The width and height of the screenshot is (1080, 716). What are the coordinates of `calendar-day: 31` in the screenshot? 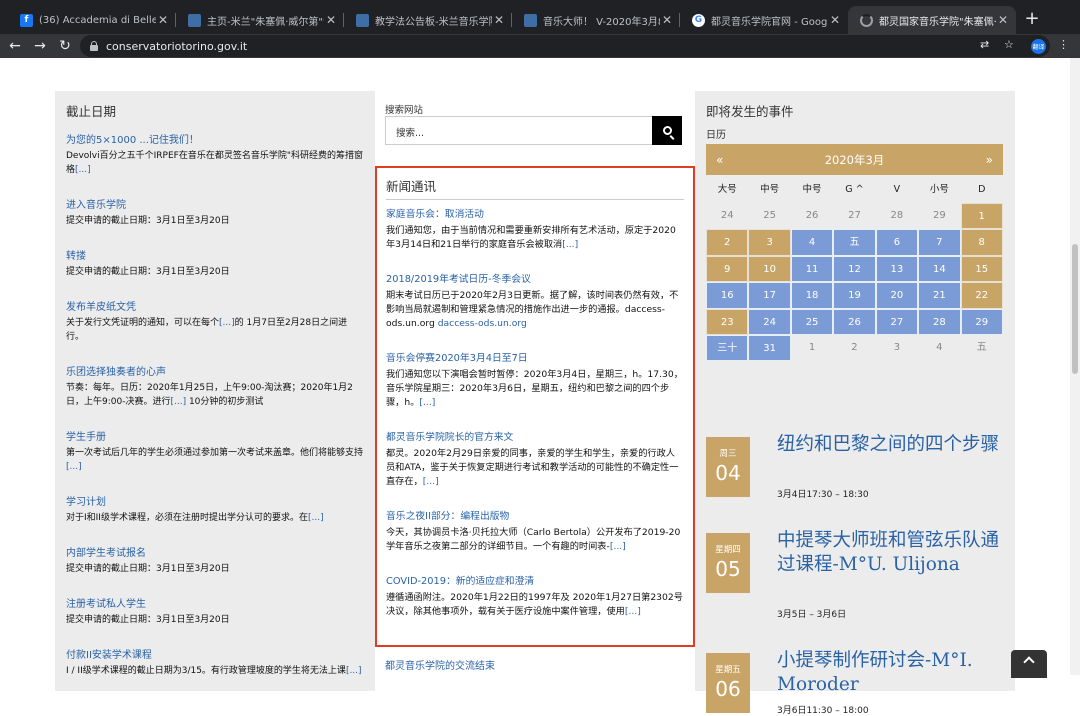 It's located at (769, 348).